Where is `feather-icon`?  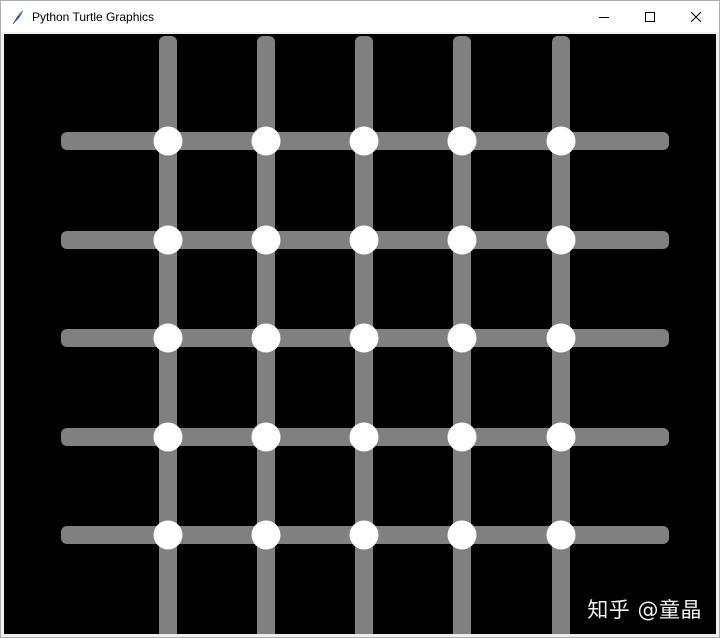
feather-icon is located at coordinates (18, 17).